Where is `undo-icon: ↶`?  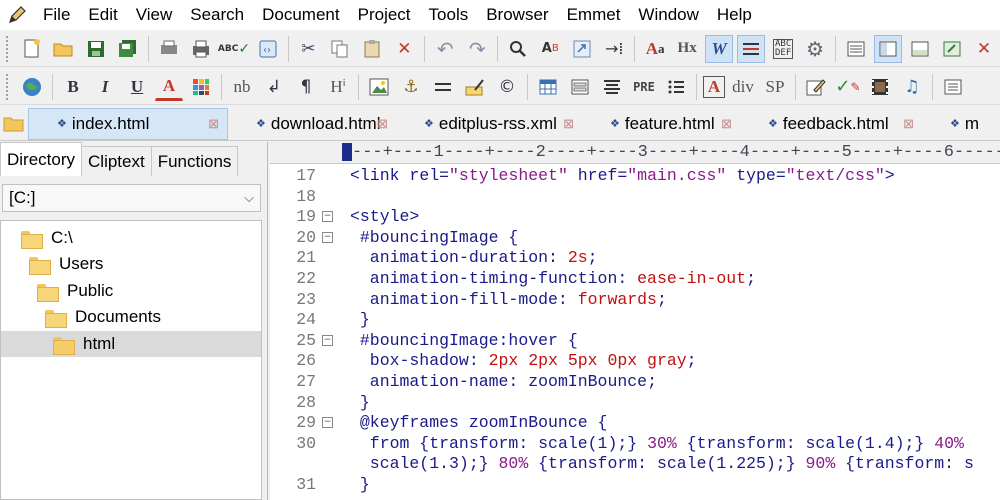 undo-icon: ↶ is located at coordinates (445, 49).